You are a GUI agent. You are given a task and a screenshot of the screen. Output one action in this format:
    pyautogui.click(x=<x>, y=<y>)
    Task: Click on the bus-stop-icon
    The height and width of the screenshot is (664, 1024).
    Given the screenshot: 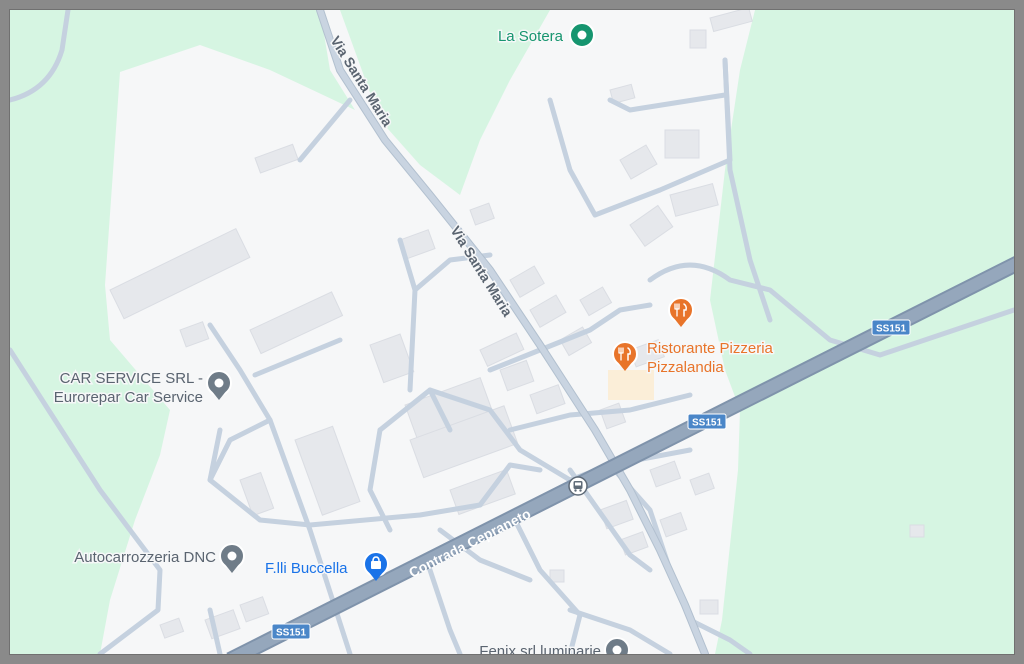 What is the action you would take?
    pyautogui.click(x=578, y=486)
    